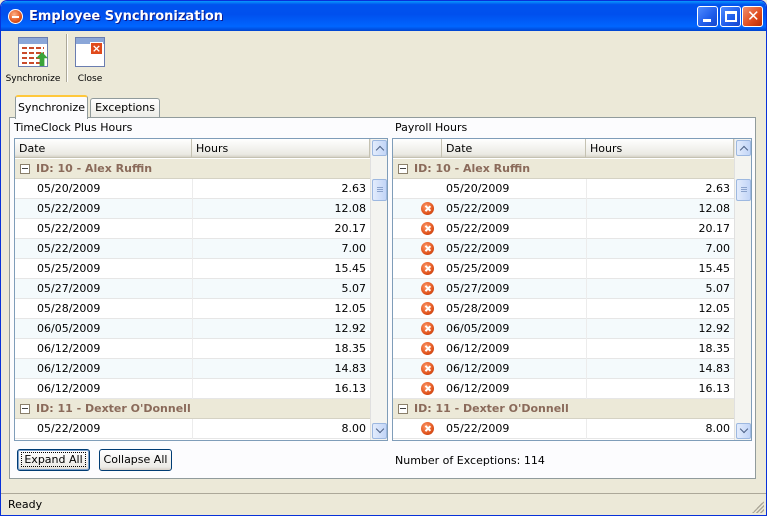 The image size is (767, 516). What do you see at coordinates (383, 58) in the screenshot?
I see `toolbar: Synchronize × Close` at bounding box center [383, 58].